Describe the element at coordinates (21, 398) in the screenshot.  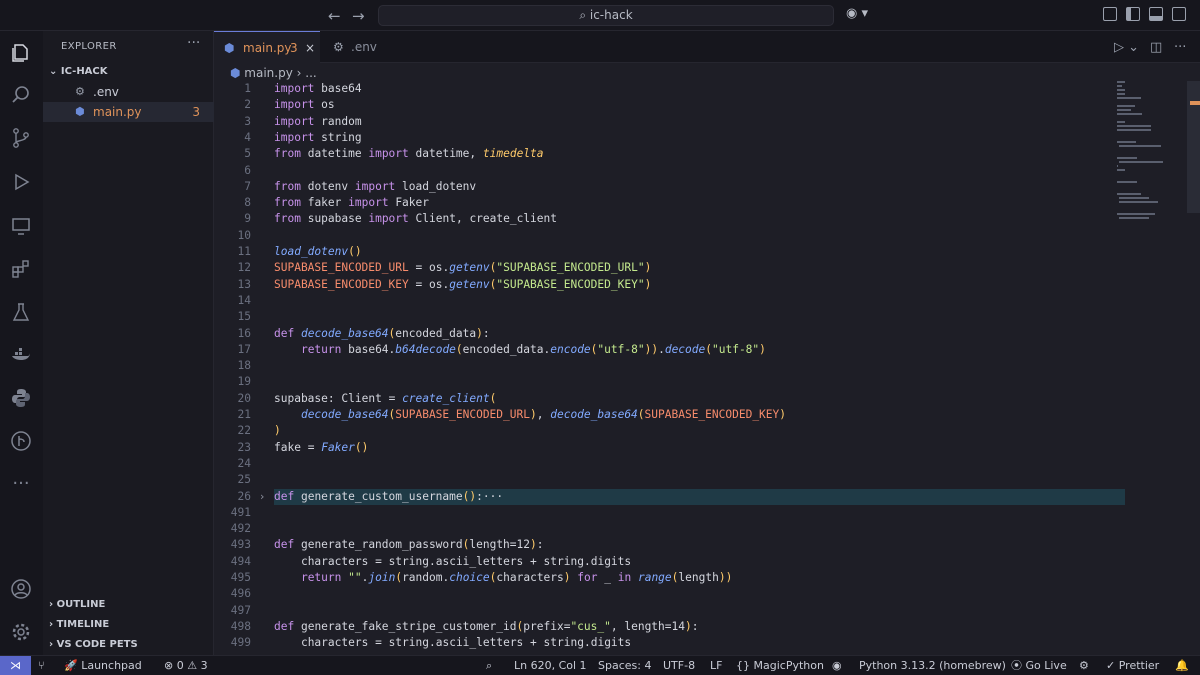
I see `python-icon` at that location.